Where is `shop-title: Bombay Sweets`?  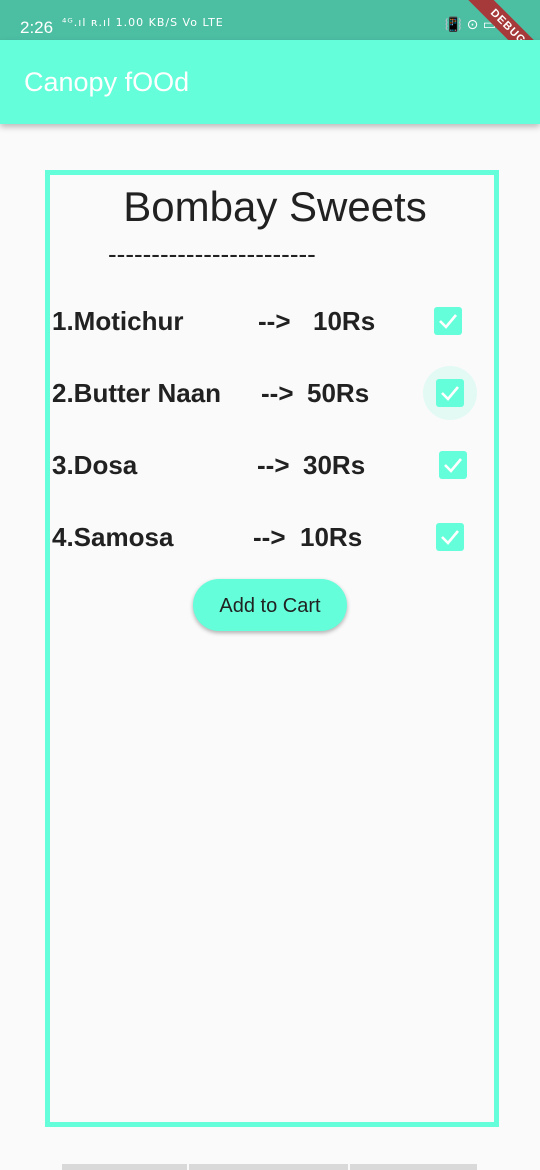
shop-title: Bombay Sweets is located at coordinates (275, 206).